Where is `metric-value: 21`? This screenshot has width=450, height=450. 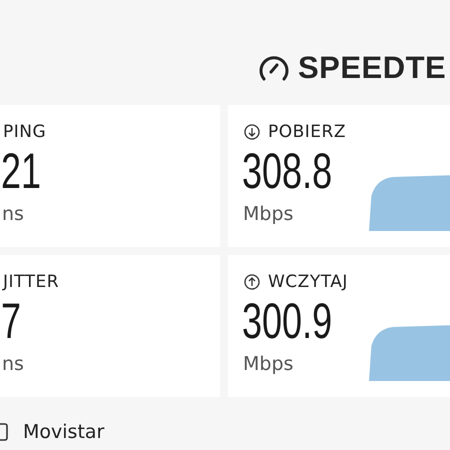 metric-value: 21 is located at coordinates (21, 171).